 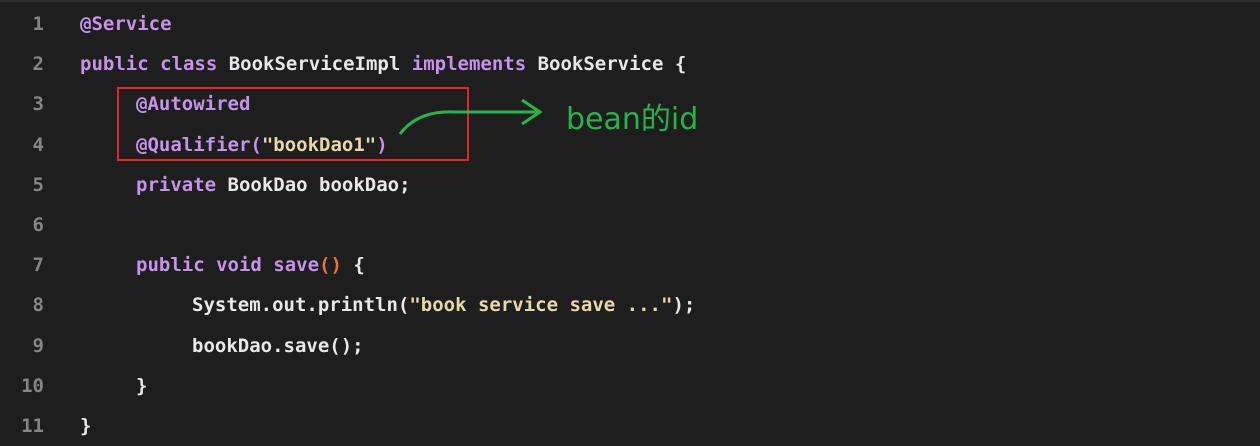 I want to click on arrow-icon, so click(x=470, y=116).